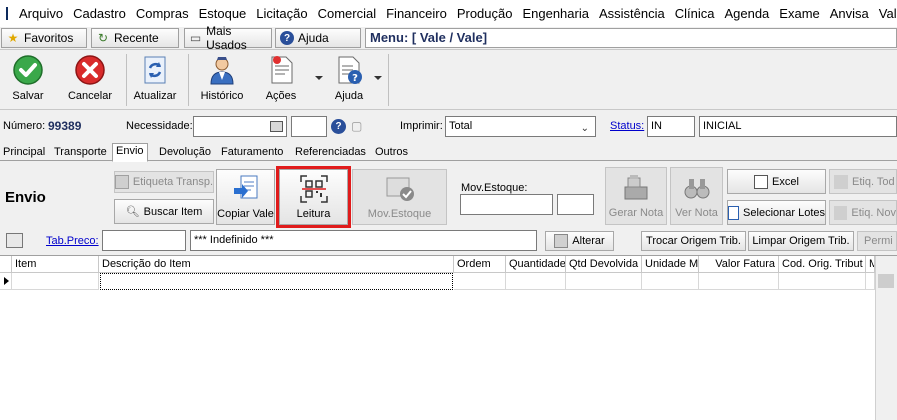 The height and width of the screenshot is (420, 897). I want to click on grid-header-cod-orig-tribut: Cod. Orig. Tribut, so click(822, 264).